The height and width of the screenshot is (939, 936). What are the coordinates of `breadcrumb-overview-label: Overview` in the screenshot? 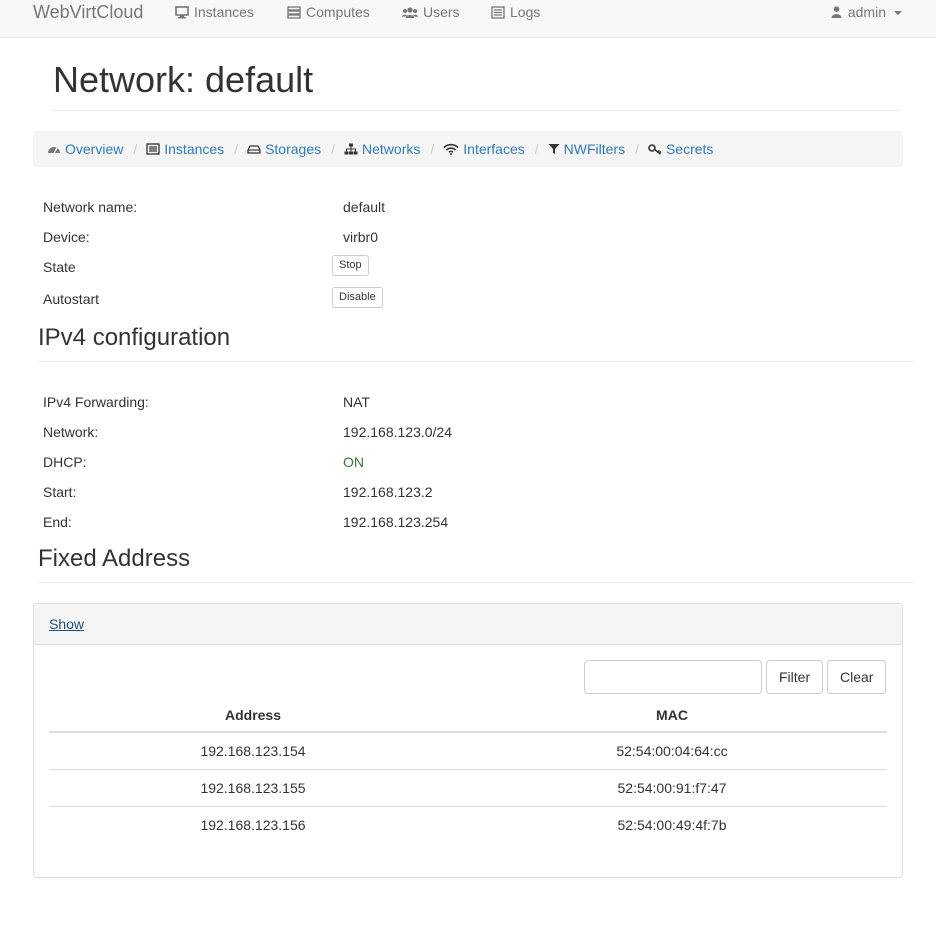 It's located at (94, 149).